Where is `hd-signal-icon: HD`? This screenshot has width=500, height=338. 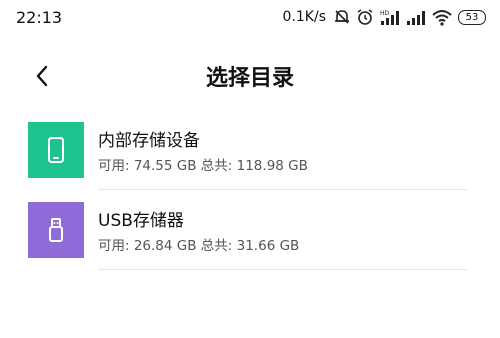
hd-signal-icon: HD is located at coordinates (390, 17).